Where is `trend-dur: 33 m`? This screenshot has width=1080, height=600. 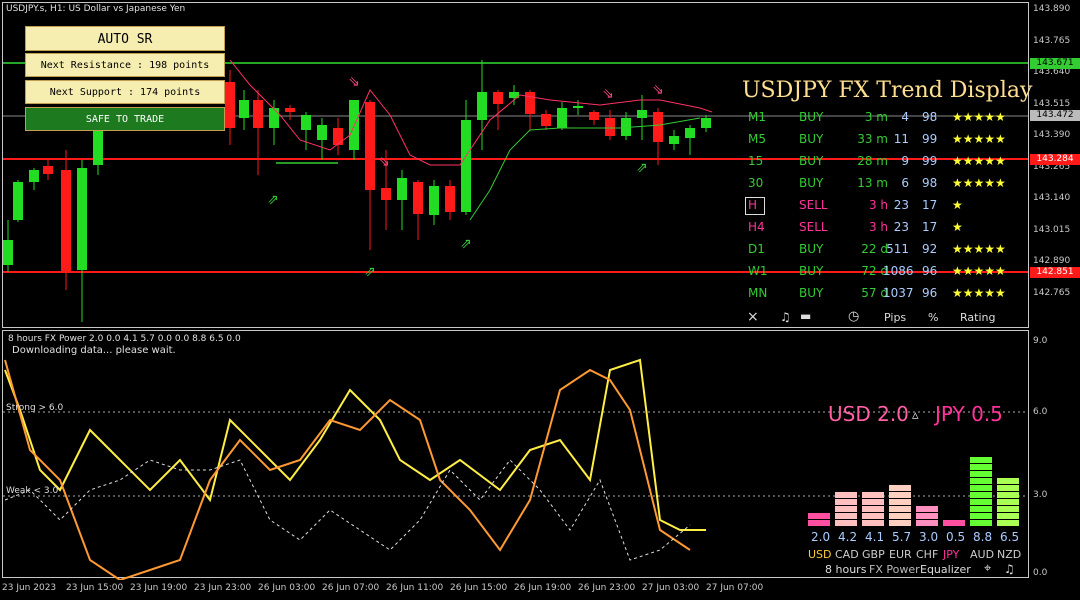 trend-dur: 33 m is located at coordinates (872, 139).